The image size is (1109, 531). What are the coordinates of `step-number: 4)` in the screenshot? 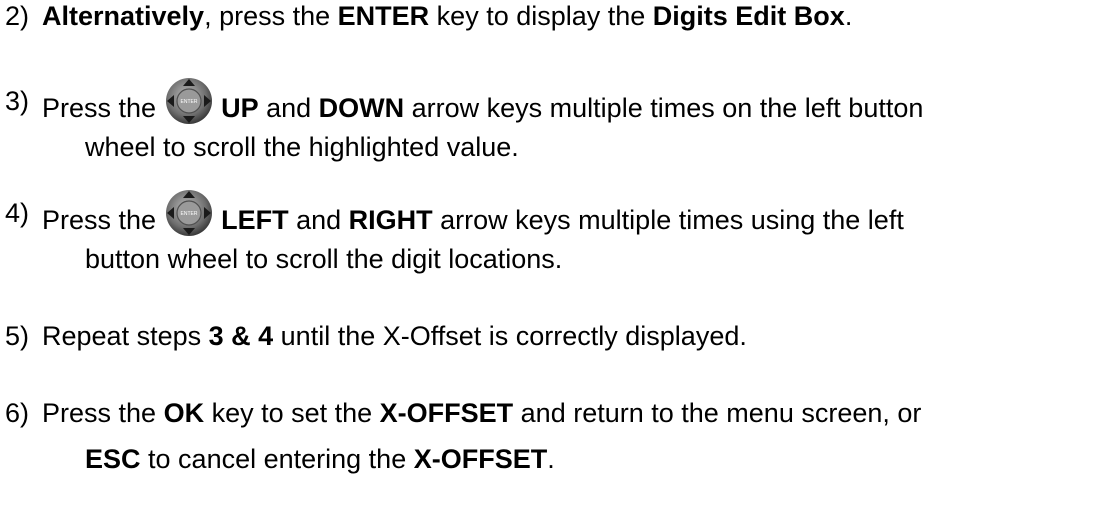 It's located at (17, 213).